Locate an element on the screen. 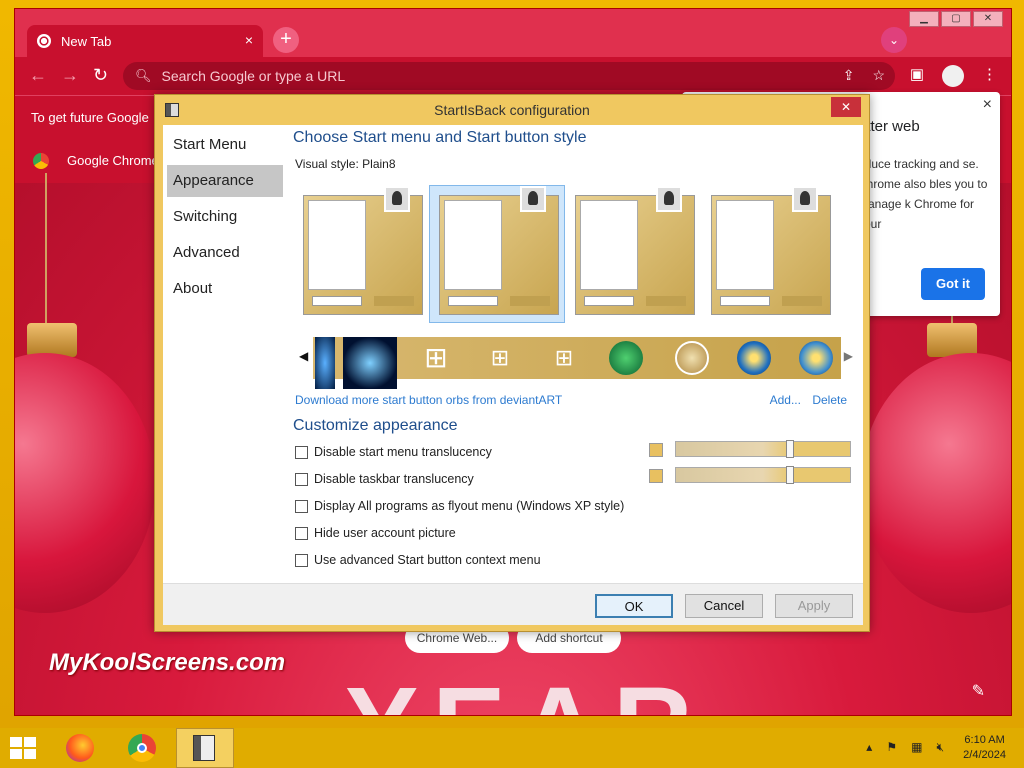  new-tab-button: + is located at coordinates (286, 40).